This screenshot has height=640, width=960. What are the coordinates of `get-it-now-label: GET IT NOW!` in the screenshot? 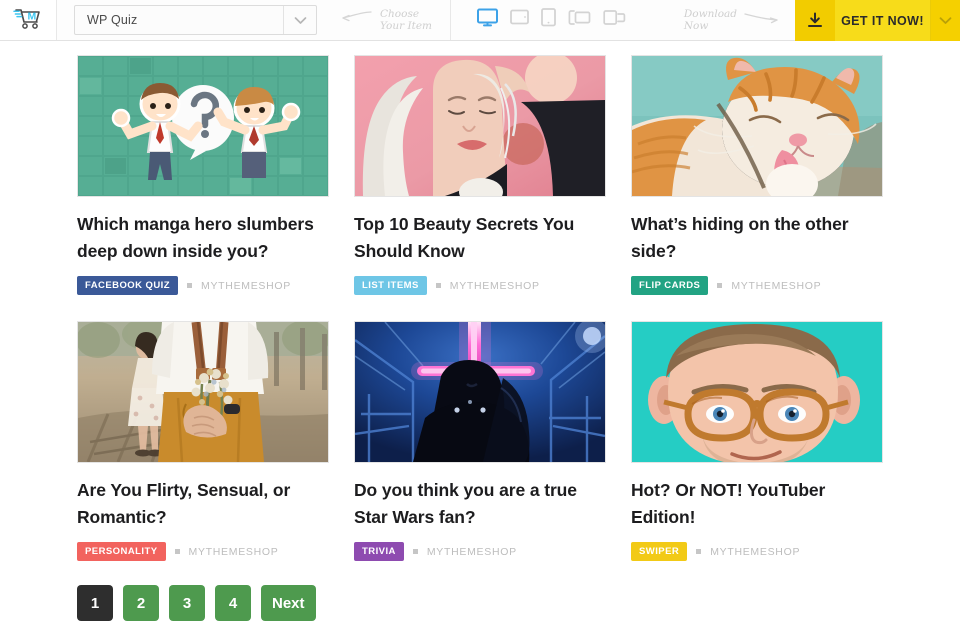 It's located at (882, 20).